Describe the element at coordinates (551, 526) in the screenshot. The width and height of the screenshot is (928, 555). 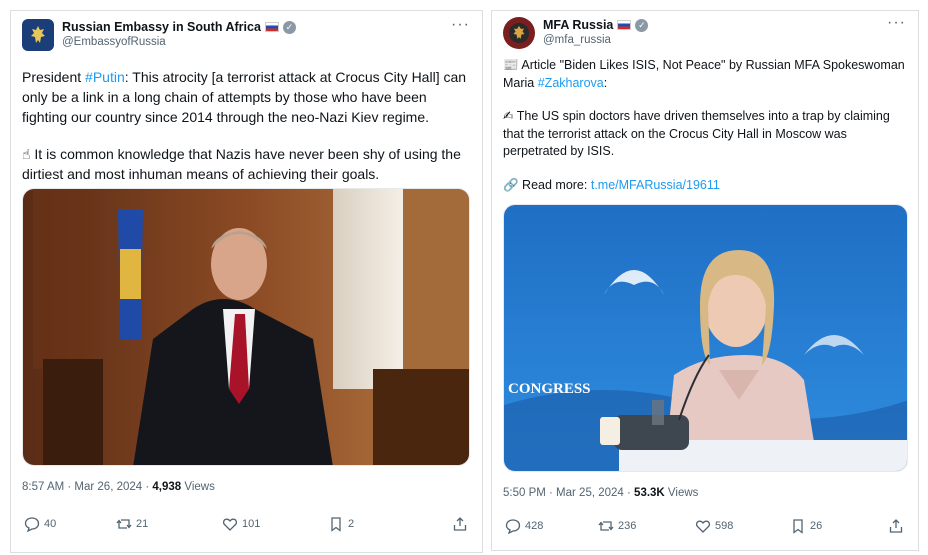
I see `reply-button: 428` at that location.